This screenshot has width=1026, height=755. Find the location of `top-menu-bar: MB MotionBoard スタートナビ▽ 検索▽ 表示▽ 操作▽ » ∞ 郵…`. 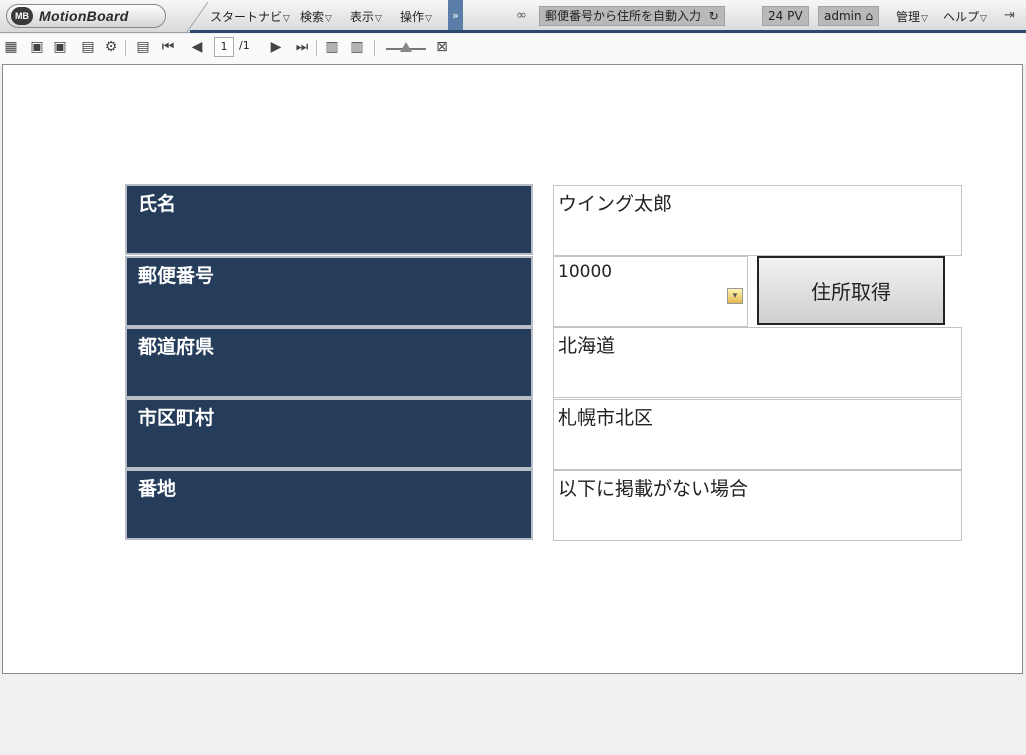

top-menu-bar: MB MotionBoard スタートナビ▽ 検索▽ 表示▽ 操作▽ » ∞ 郵… is located at coordinates (513, 16).